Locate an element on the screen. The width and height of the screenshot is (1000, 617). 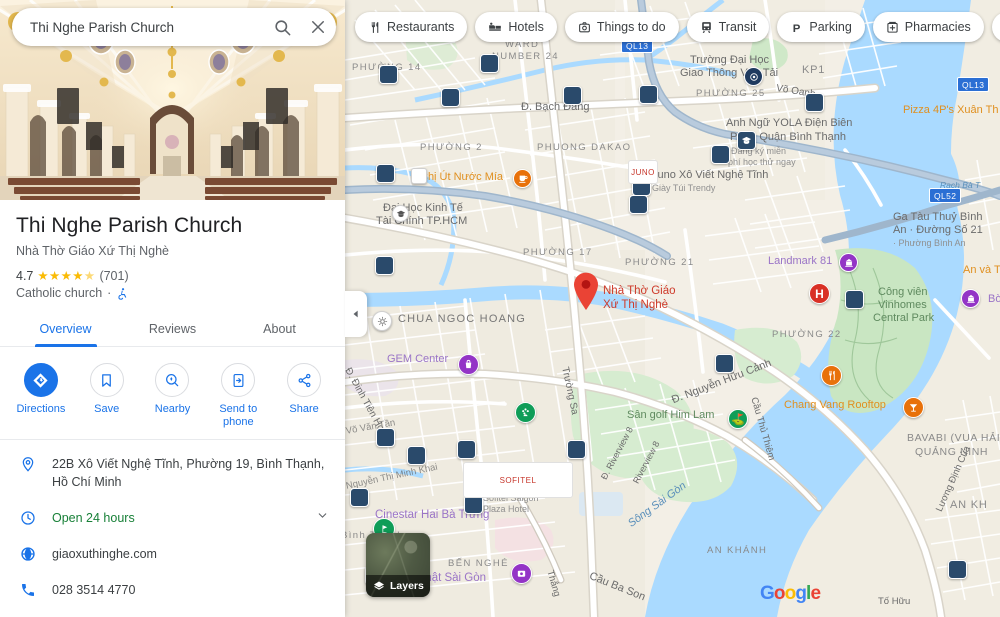
selected-place-pin is located at coordinates (586, 291).